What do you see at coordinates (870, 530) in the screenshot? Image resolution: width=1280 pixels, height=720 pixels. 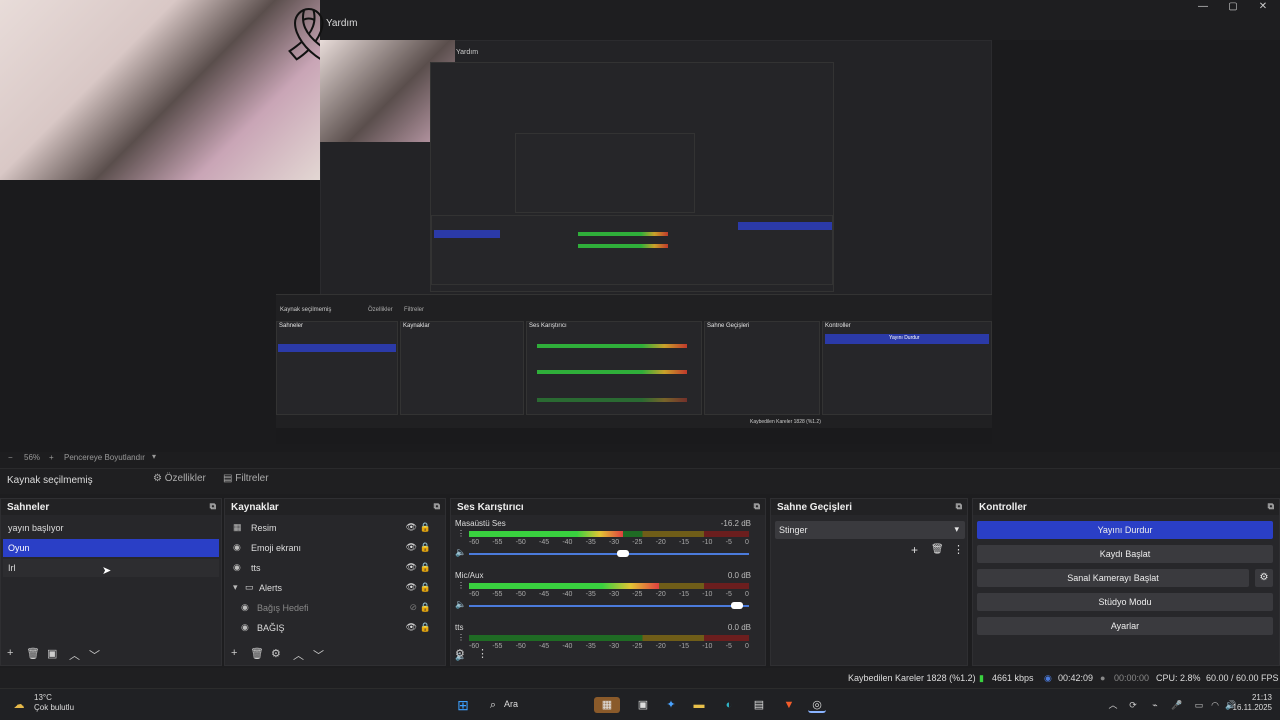 I see `transition-select: Stinger ▾` at bounding box center [870, 530].